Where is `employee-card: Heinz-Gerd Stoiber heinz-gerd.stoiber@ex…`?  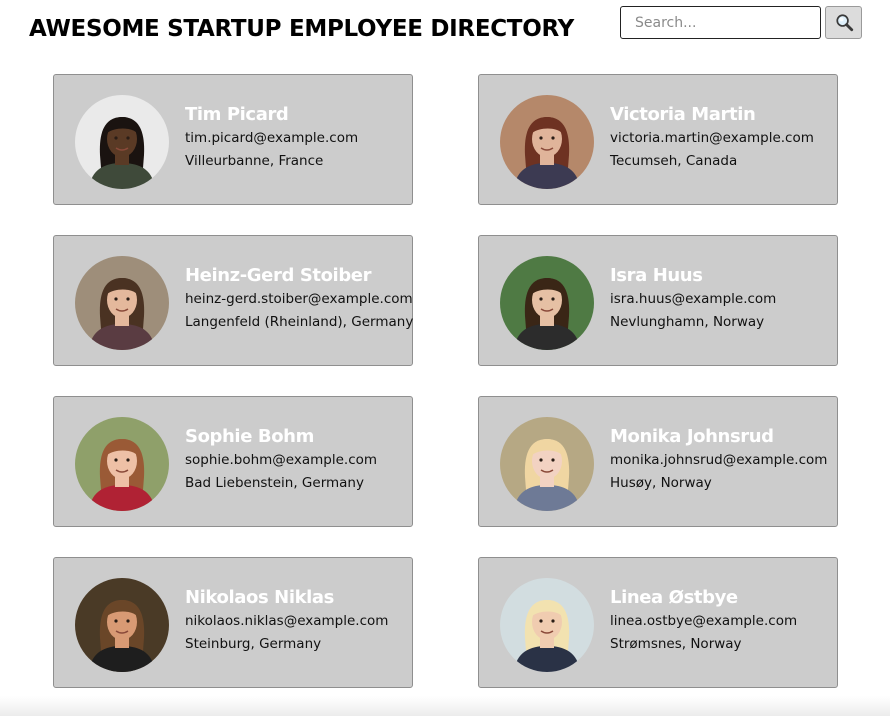
employee-card: Heinz-Gerd Stoiber heinz-gerd.stoiber@ex… is located at coordinates (233, 300).